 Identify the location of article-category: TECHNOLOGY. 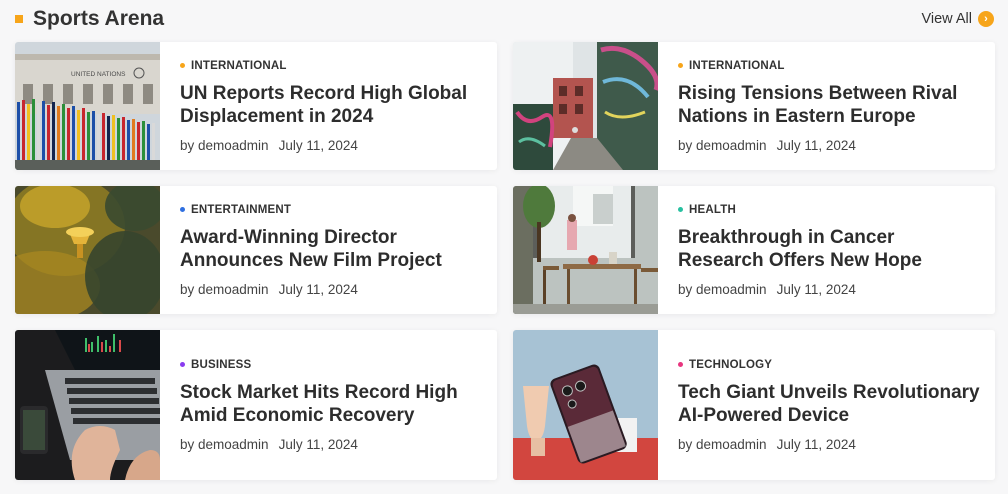
(829, 365).